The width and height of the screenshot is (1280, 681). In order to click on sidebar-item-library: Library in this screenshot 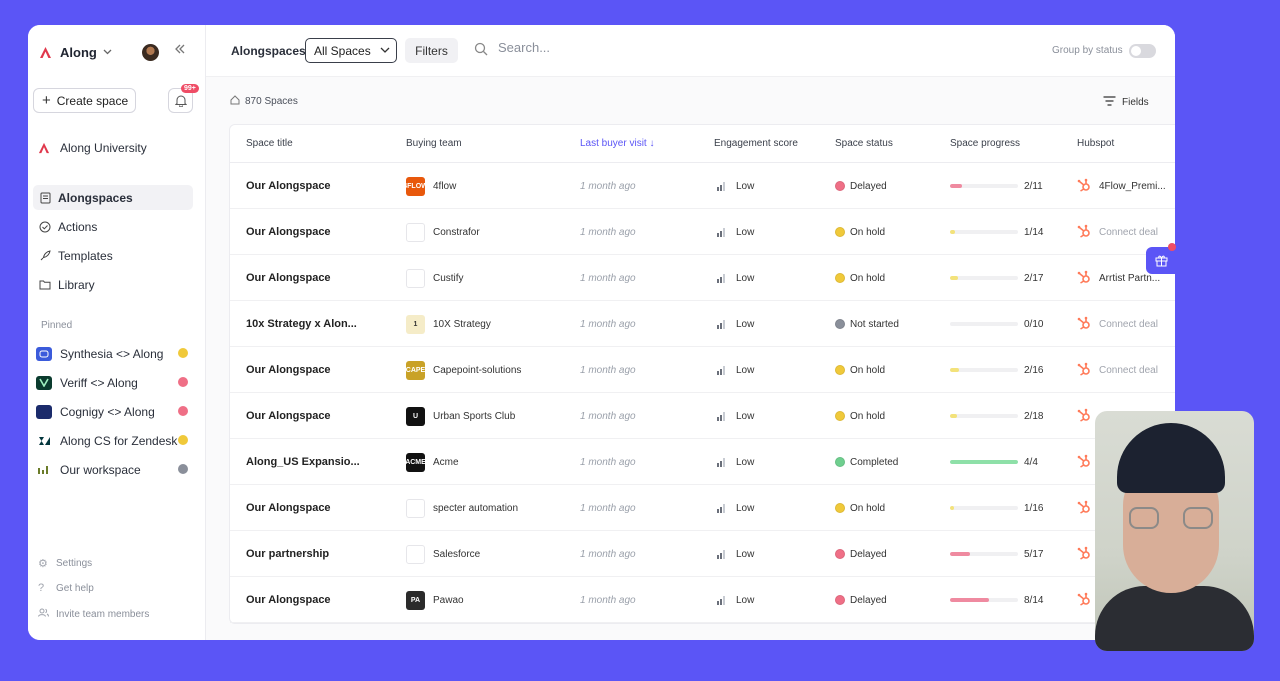, I will do `click(113, 284)`.